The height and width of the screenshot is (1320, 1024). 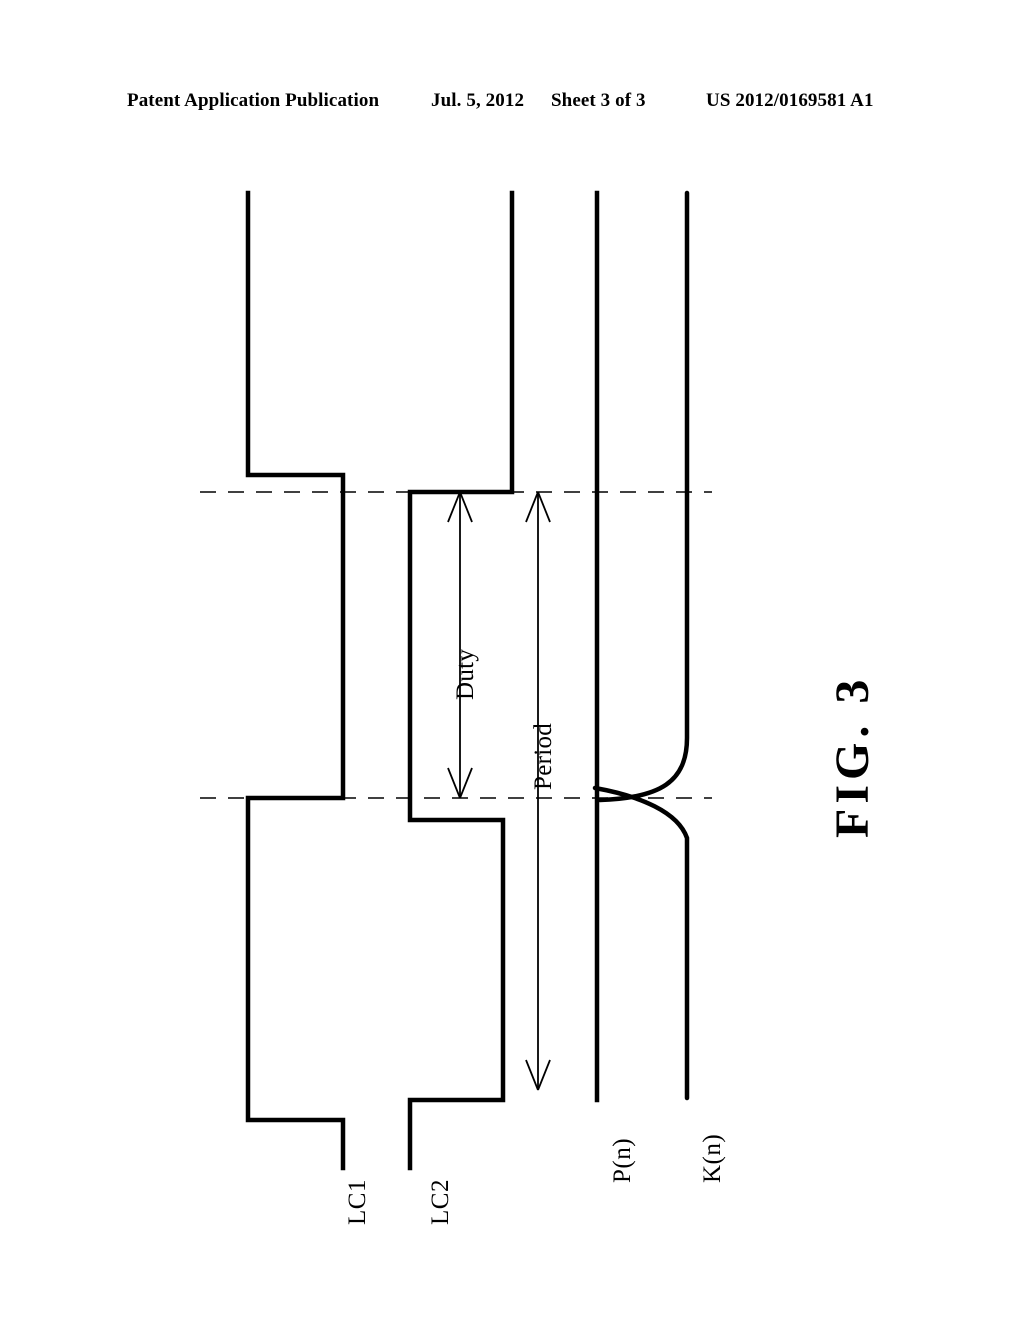 What do you see at coordinates (440, 1202) in the screenshot?
I see `signal-label-lc2: LC2` at bounding box center [440, 1202].